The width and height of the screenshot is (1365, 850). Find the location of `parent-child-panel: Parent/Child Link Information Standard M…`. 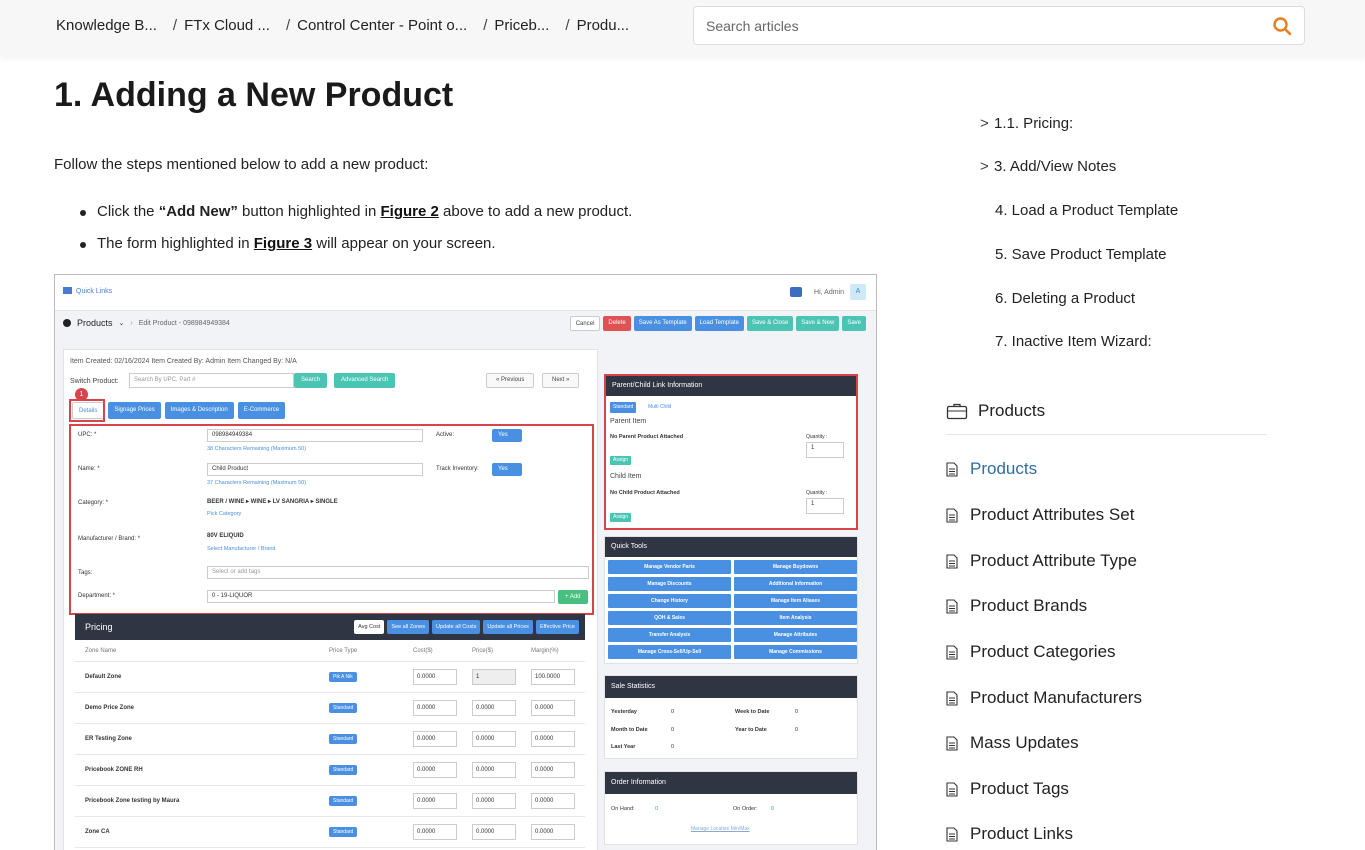

parent-child-panel: Parent/Child Link Information Standard M… is located at coordinates (731, 452).